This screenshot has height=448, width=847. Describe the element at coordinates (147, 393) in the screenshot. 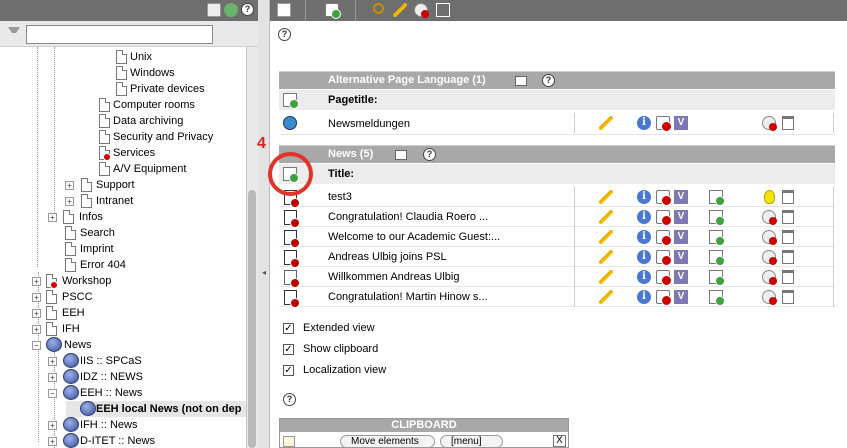

I see `tree-node: − EEH :: News` at that location.